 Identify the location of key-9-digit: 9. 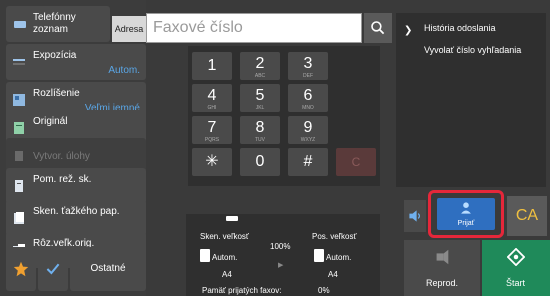
(308, 127).